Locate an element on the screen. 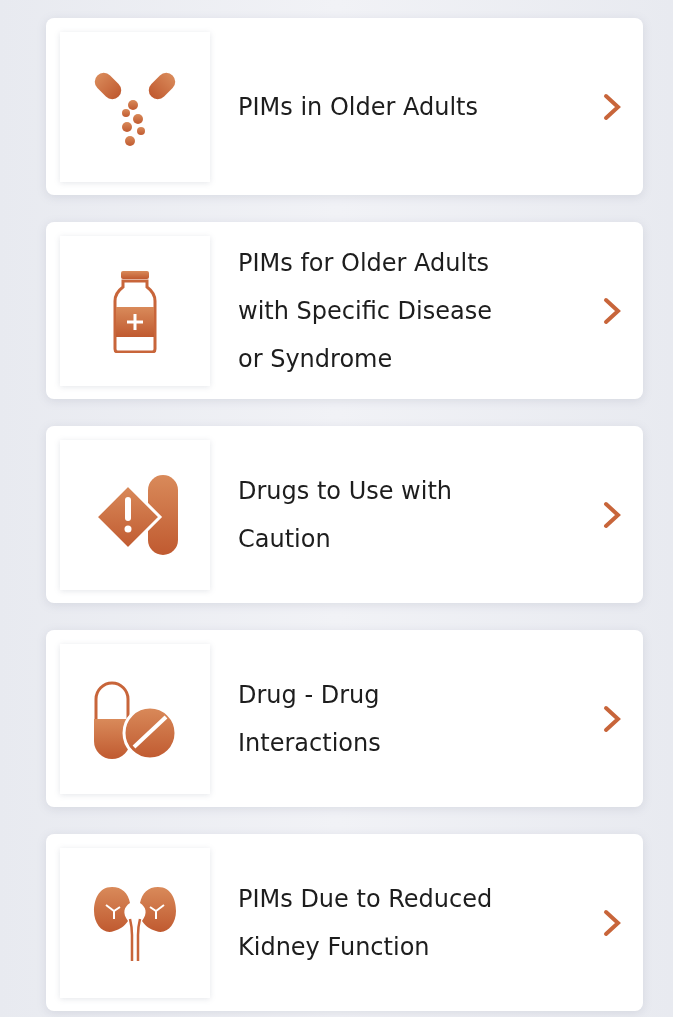 This screenshot has width=673, height=1017. menu-title: PIMs Due to Reduced Kidney Function is located at coordinates (366, 923).